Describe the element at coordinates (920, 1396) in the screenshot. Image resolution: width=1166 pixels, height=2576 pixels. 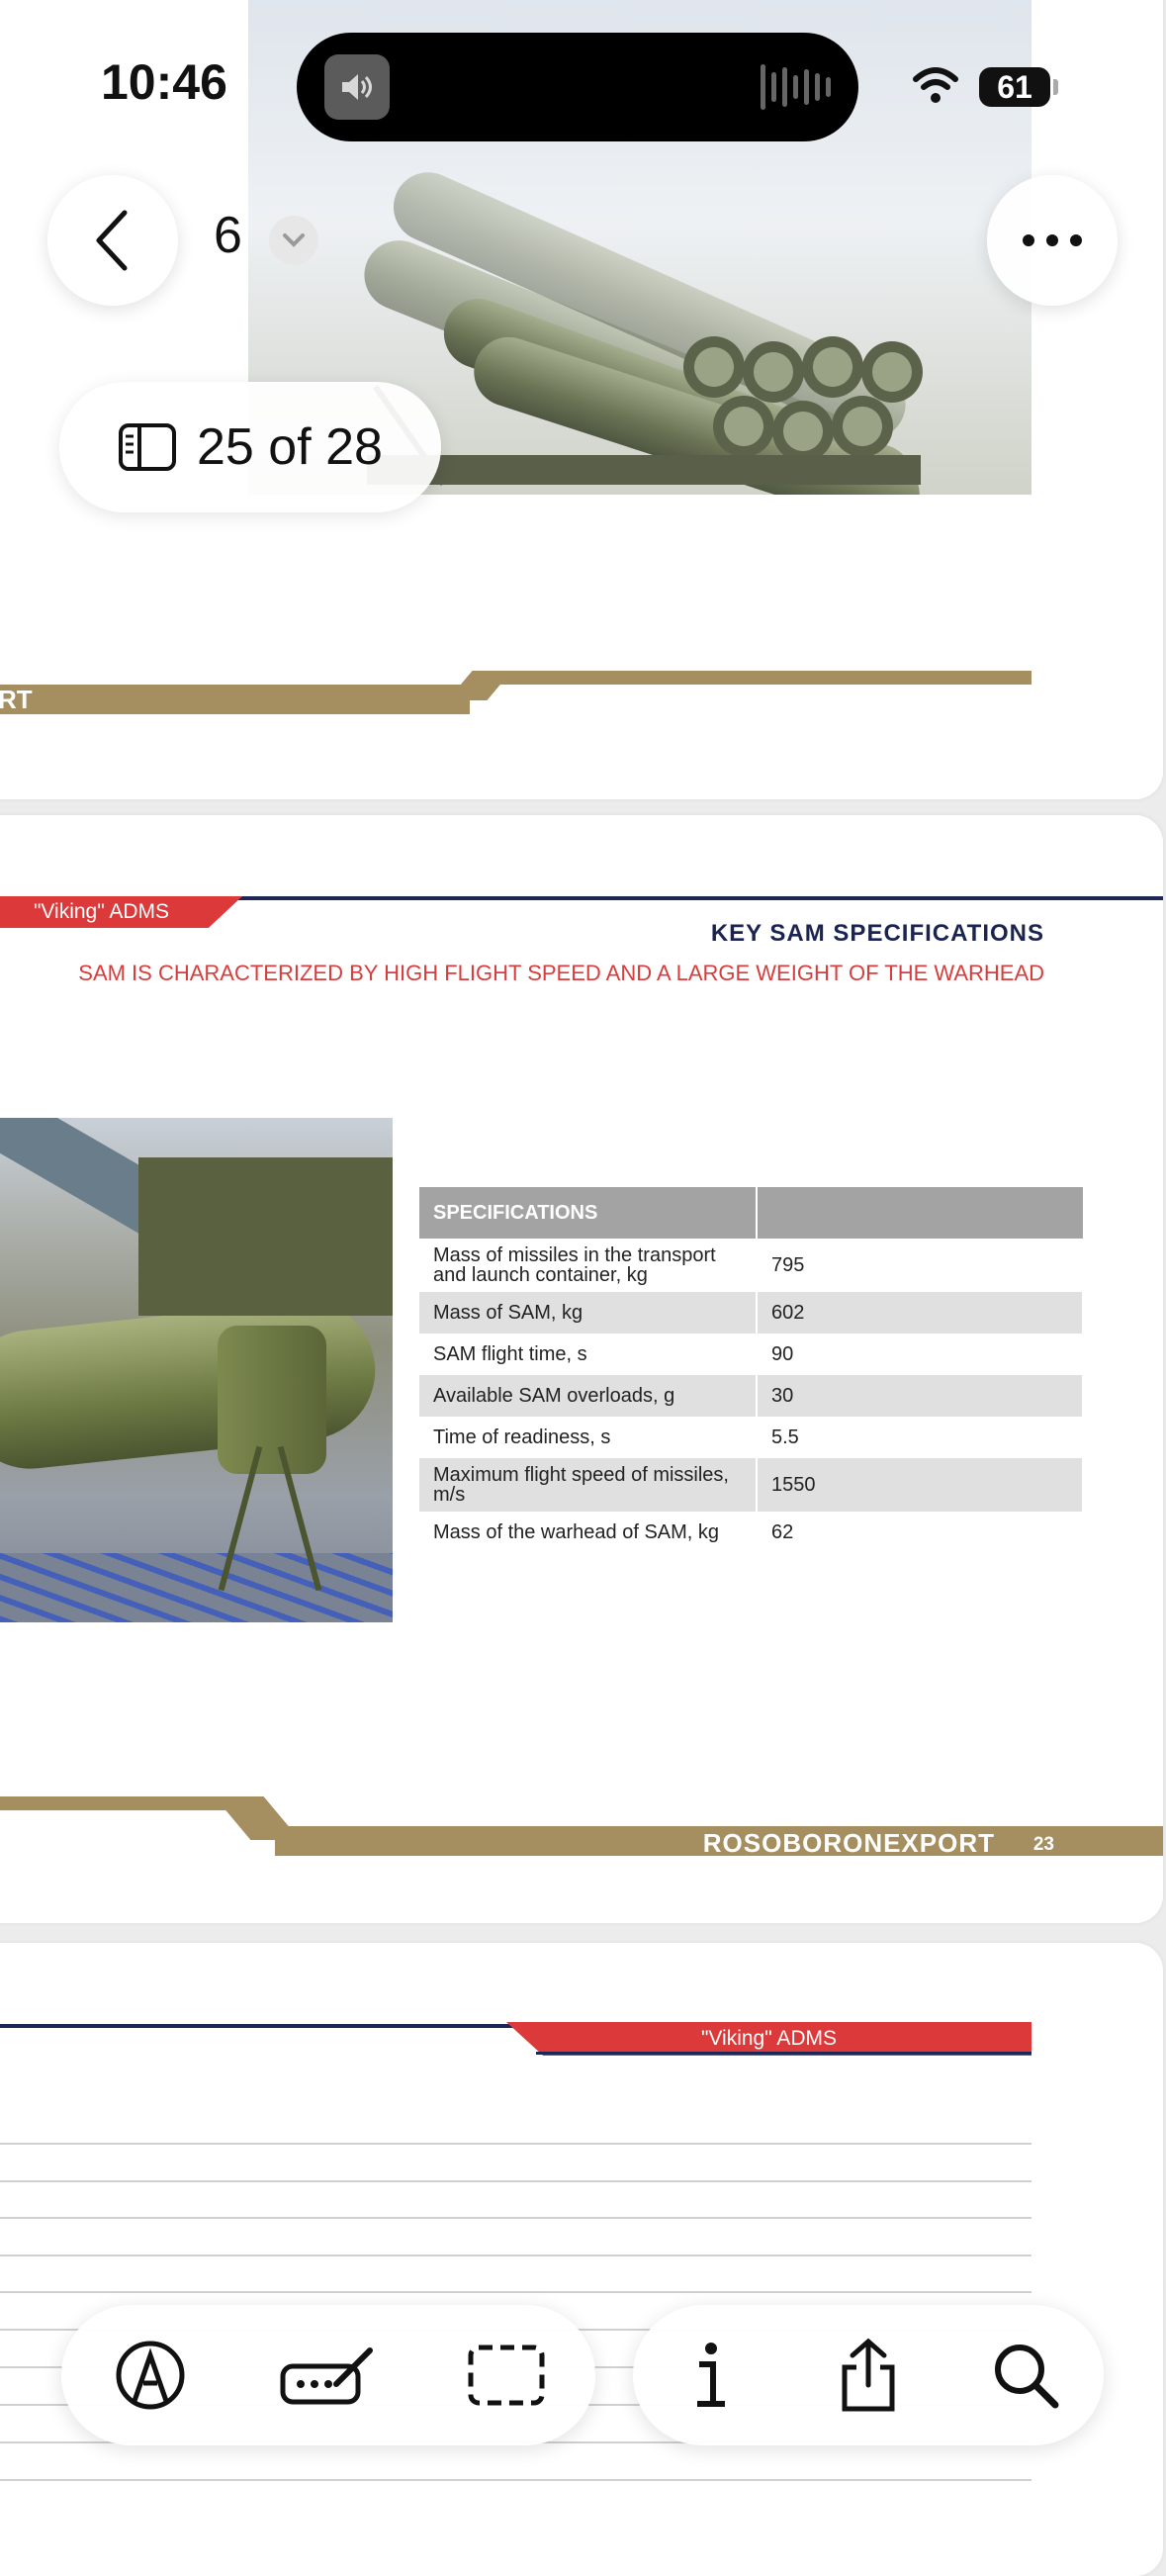
I see `spec-value: 30` at that location.